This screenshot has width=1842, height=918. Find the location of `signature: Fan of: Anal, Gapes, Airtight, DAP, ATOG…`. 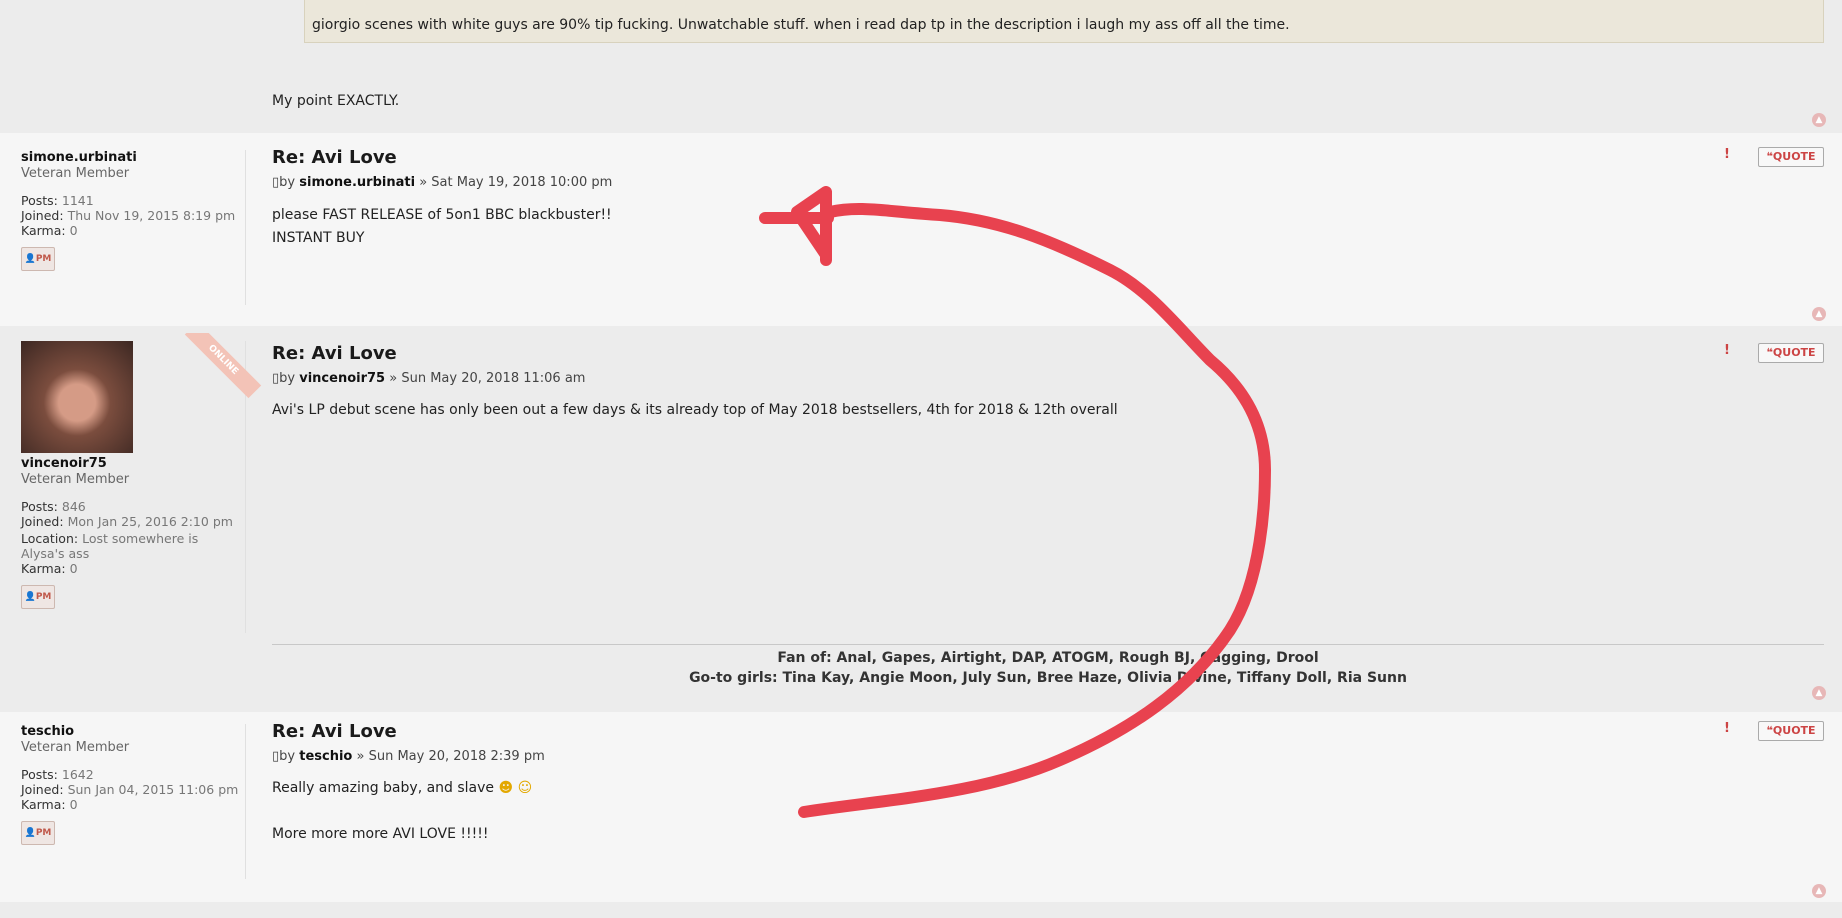

signature: Fan of: Anal, Gapes, Airtight, DAP, ATOG… is located at coordinates (1048, 666).